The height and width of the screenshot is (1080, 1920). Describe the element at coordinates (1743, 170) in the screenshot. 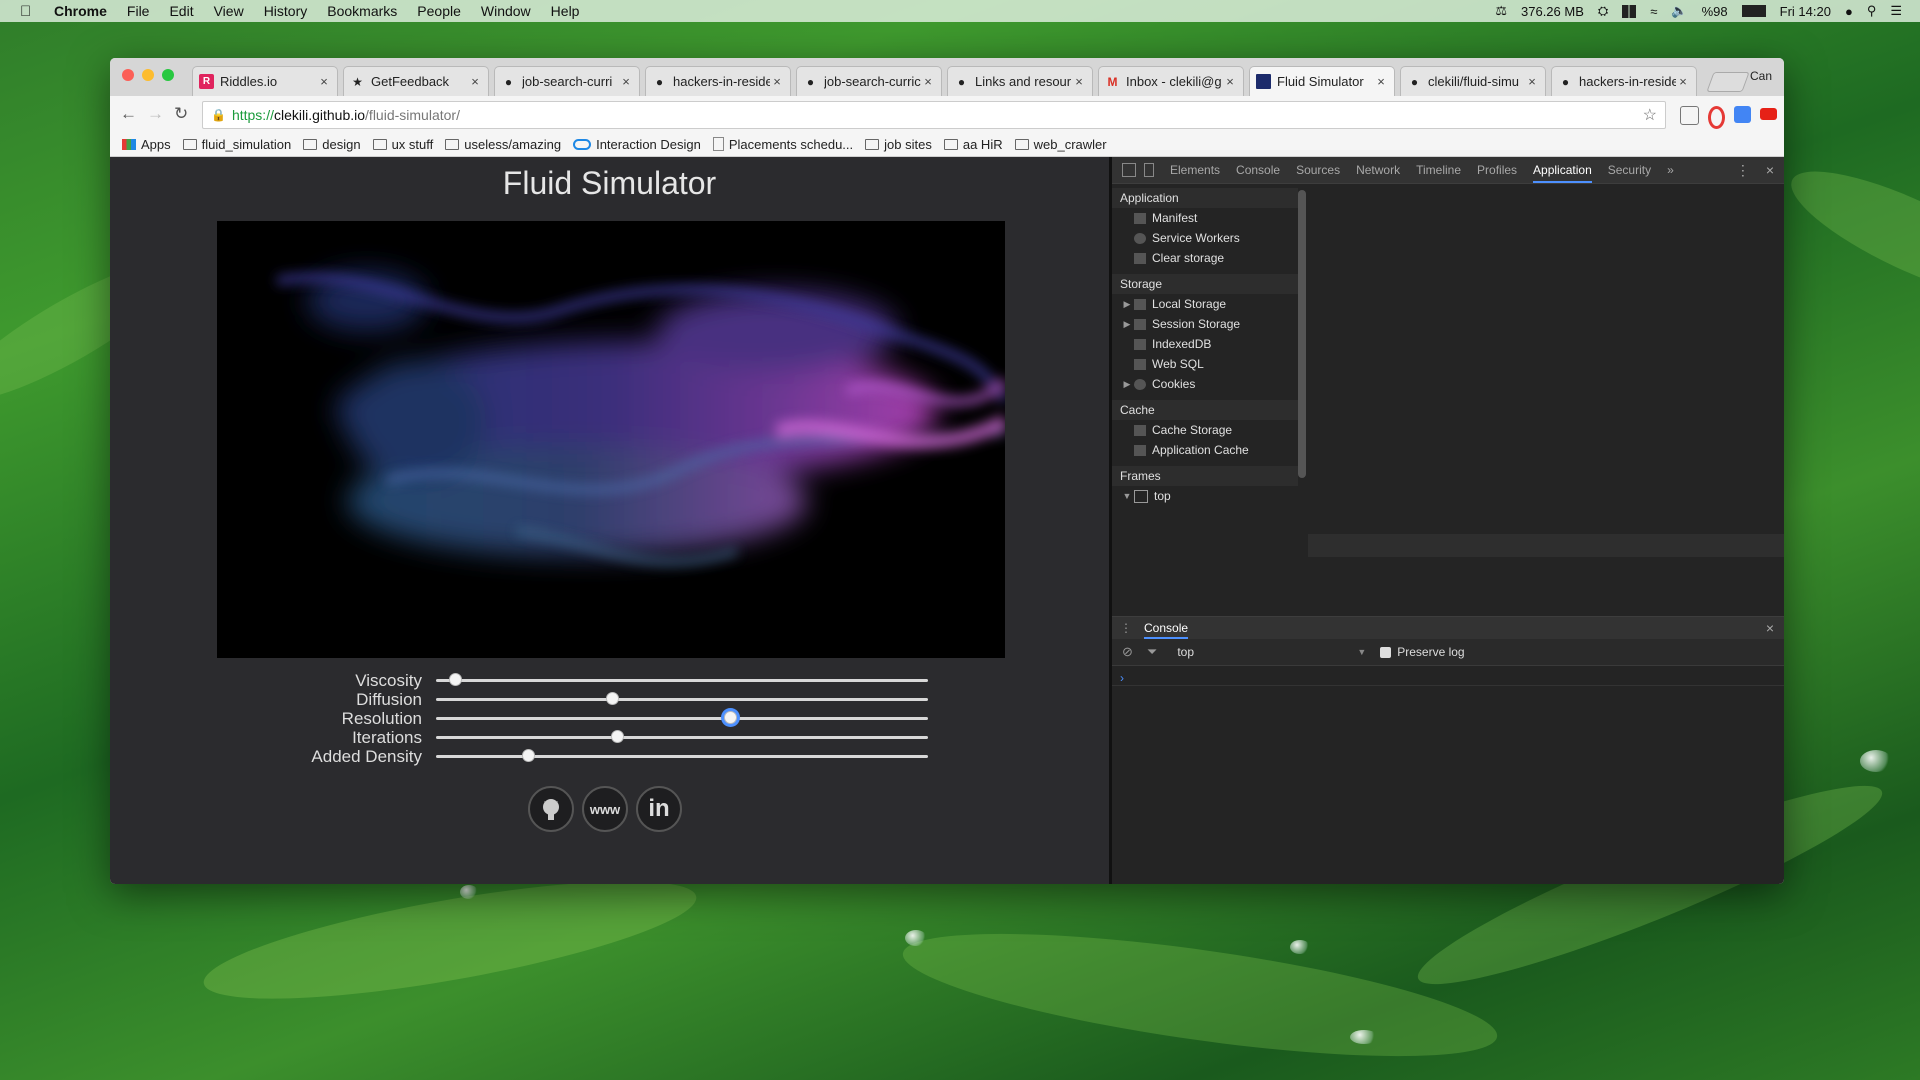

I see `devtools-menu-icon: ⋮` at that location.